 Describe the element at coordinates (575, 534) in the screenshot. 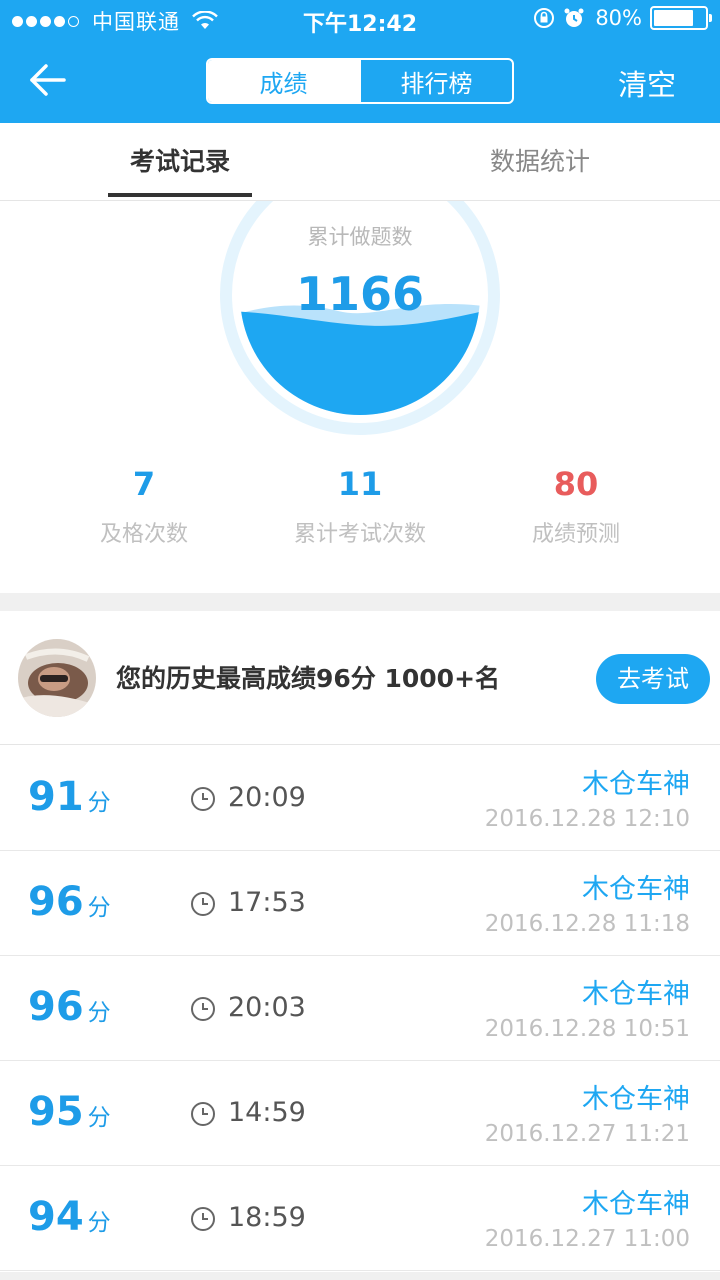

I see `stat-label: 成绩预测` at that location.